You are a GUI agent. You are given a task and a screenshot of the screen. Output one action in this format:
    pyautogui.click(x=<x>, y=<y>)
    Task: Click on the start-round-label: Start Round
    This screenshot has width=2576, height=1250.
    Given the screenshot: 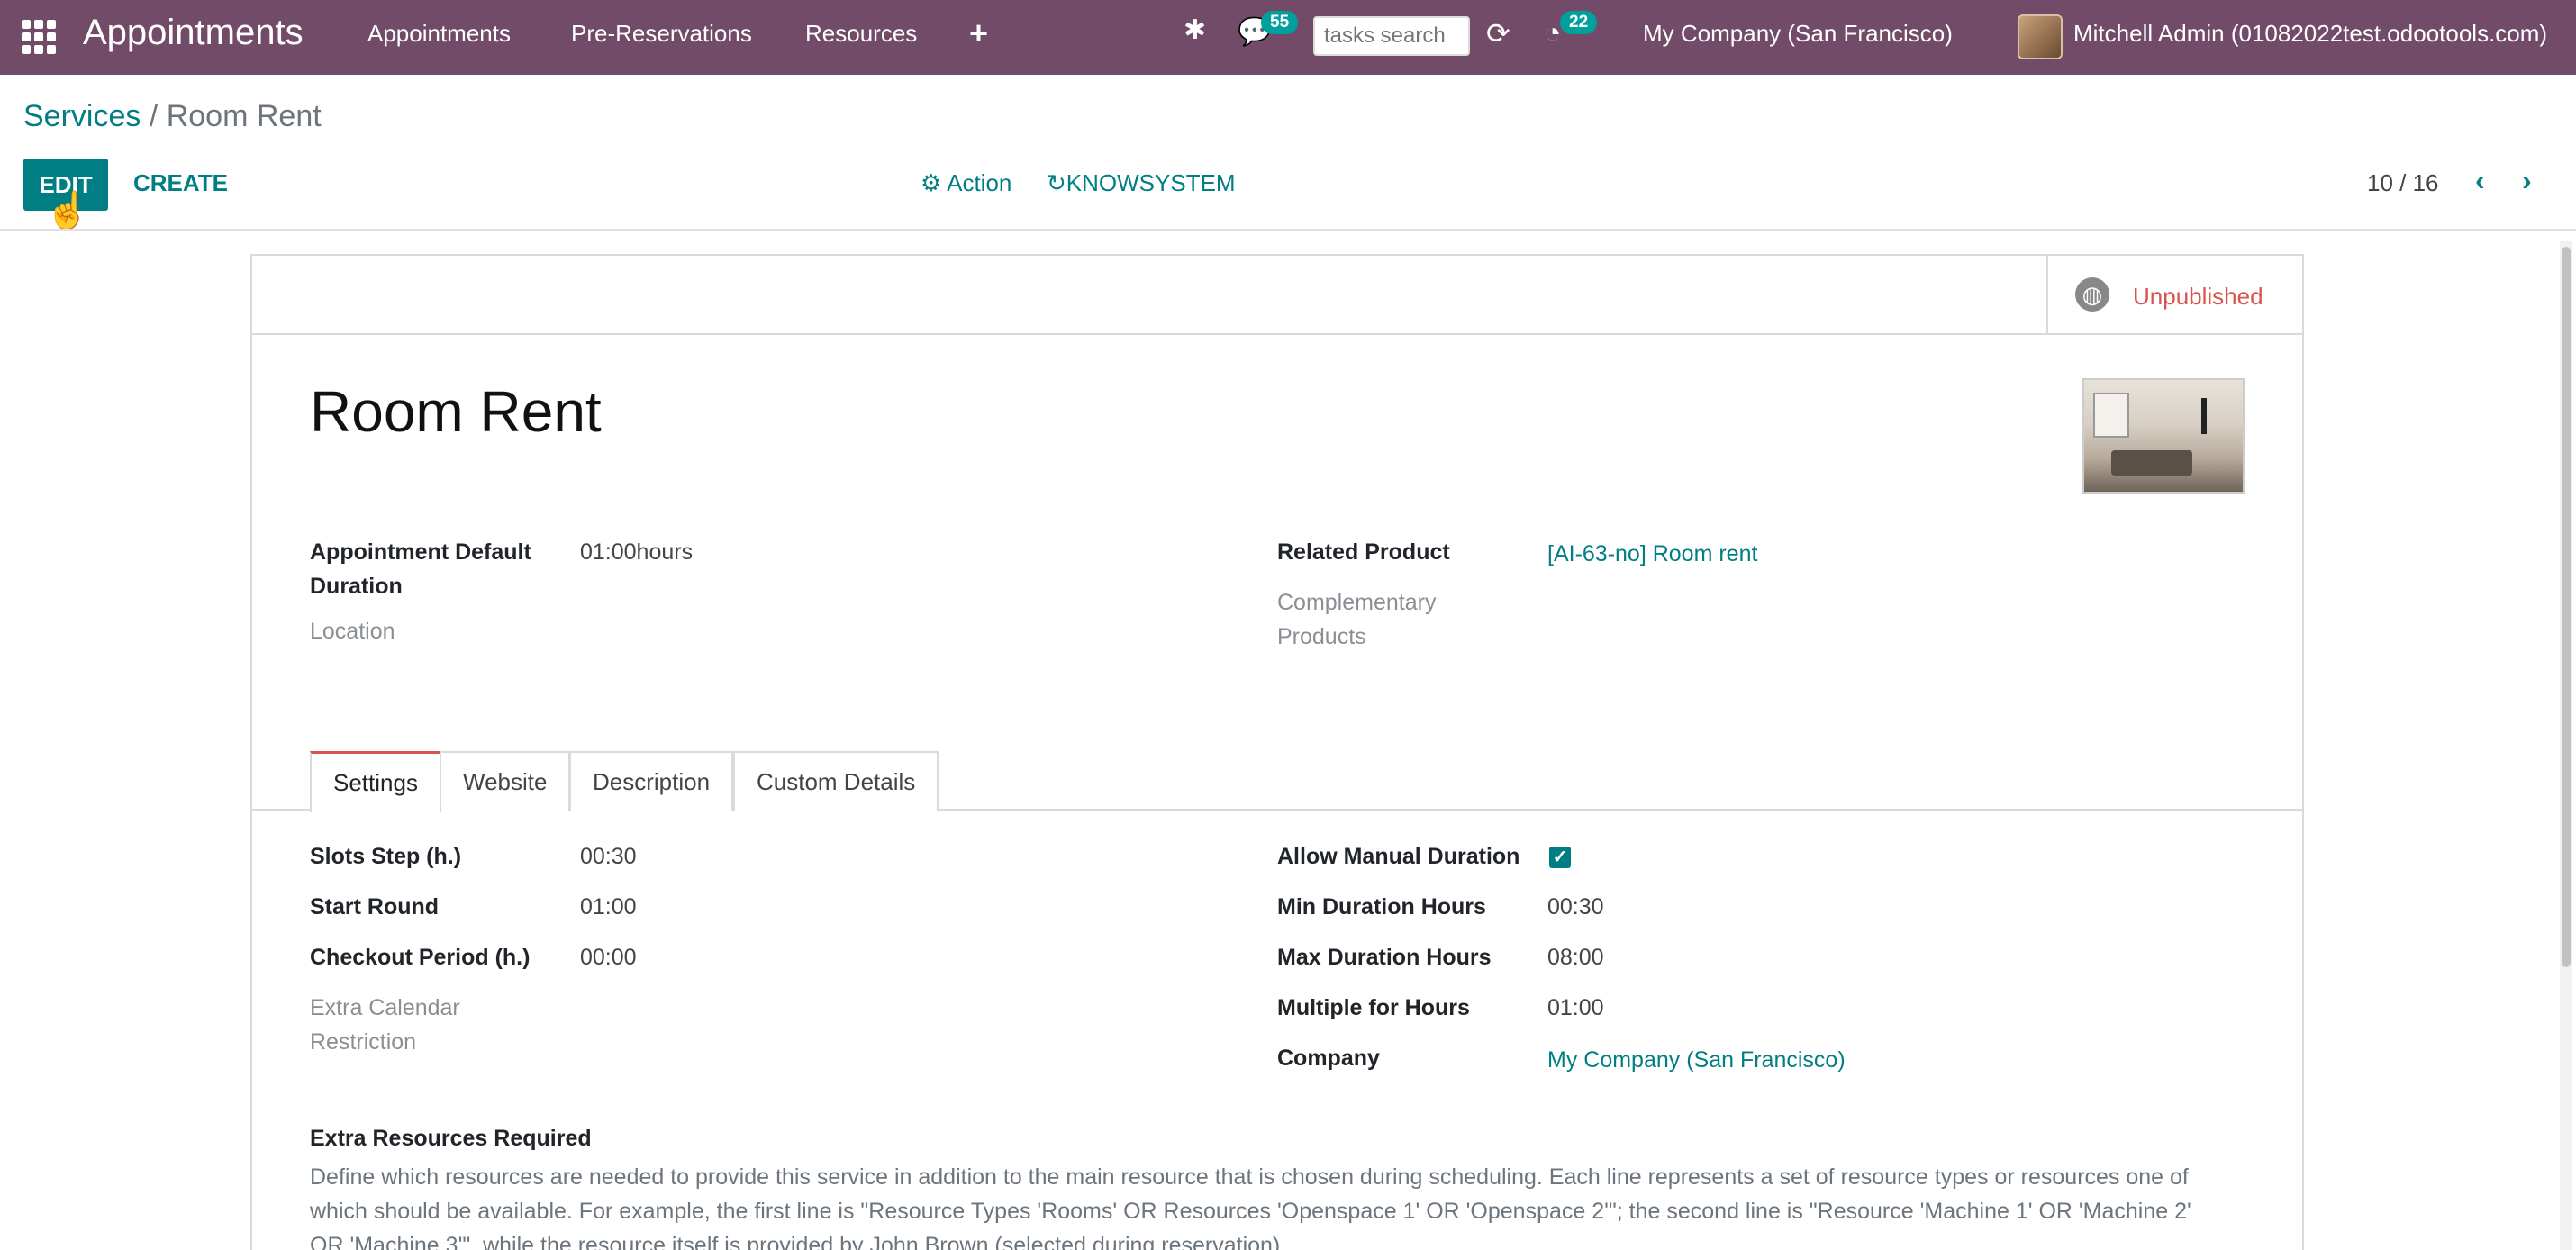 What is the action you would take?
    pyautogui.click(x=375, y=907)
    